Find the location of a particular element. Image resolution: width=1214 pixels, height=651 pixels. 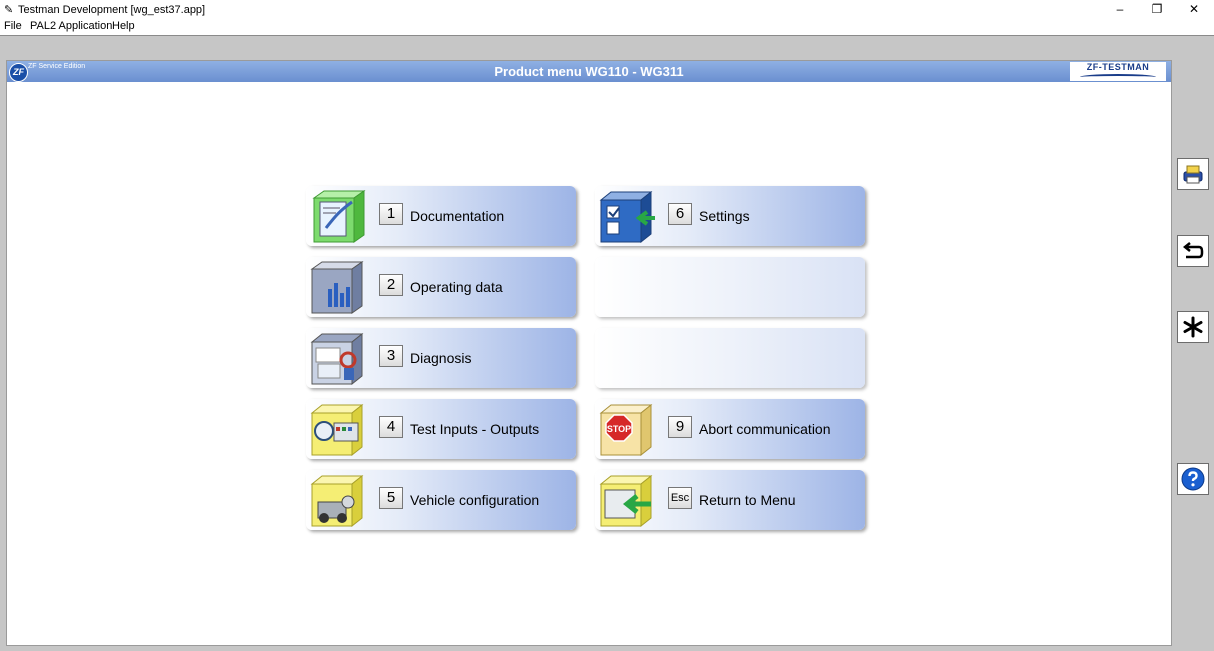

app-icon: ✎ is located at coordinates (9, 10).